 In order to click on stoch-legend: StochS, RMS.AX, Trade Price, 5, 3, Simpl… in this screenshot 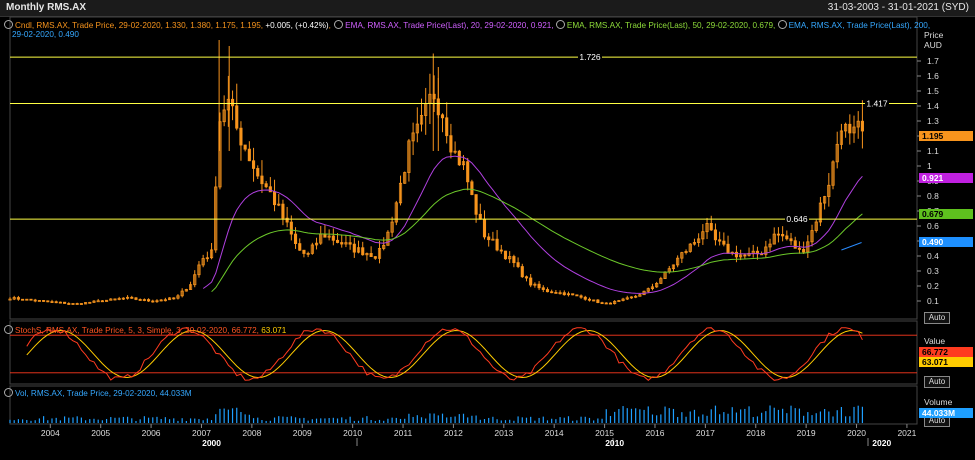, I will do `click(145, 330)`.